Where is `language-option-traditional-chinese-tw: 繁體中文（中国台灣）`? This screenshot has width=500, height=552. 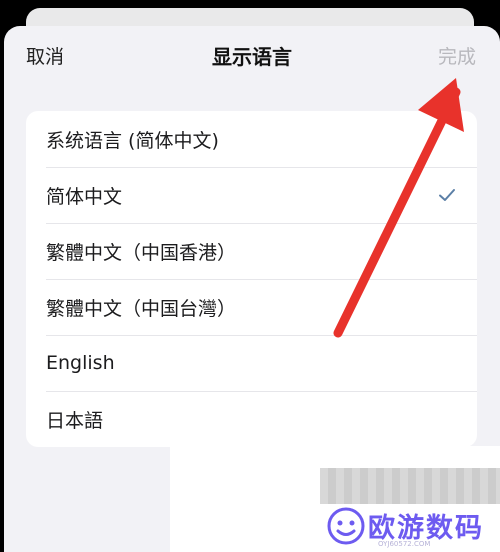 language-option-traditional-chinese-tw: 繁體中文（中国台灣） is located at coordinates (251, 307).